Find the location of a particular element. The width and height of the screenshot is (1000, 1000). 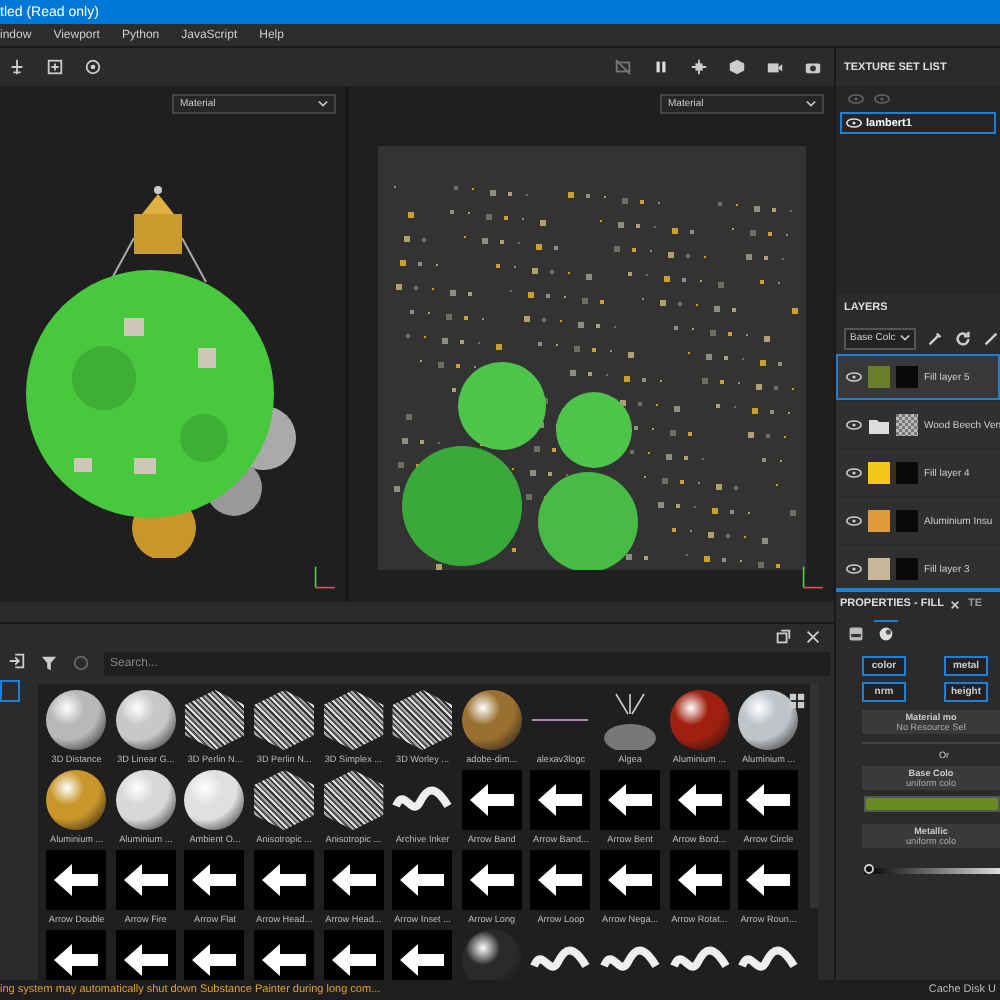

slider-thumb is located at coordinates (869, 869).